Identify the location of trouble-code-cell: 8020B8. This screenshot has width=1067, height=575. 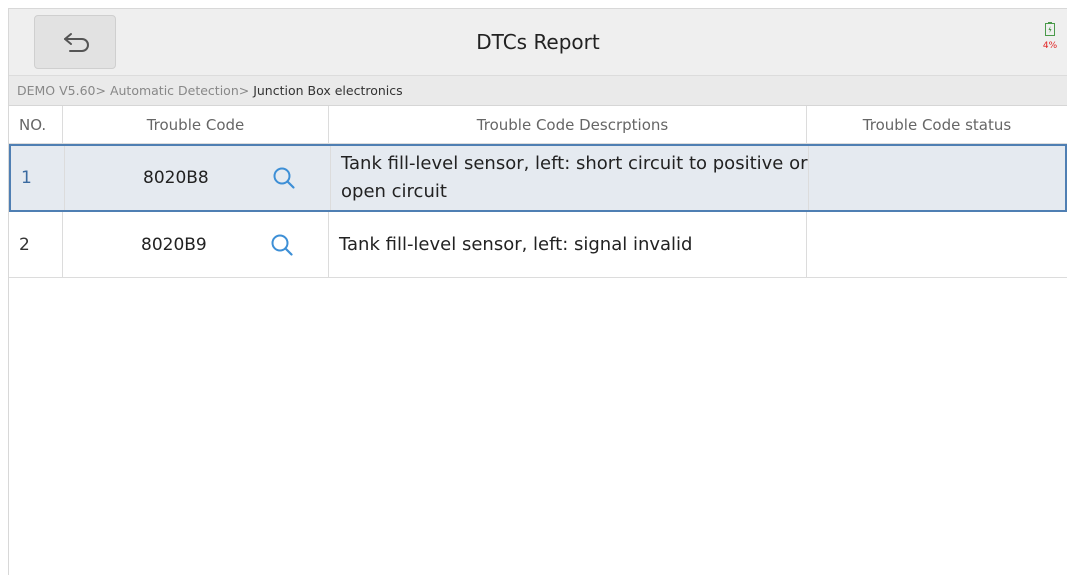
(198, 178).